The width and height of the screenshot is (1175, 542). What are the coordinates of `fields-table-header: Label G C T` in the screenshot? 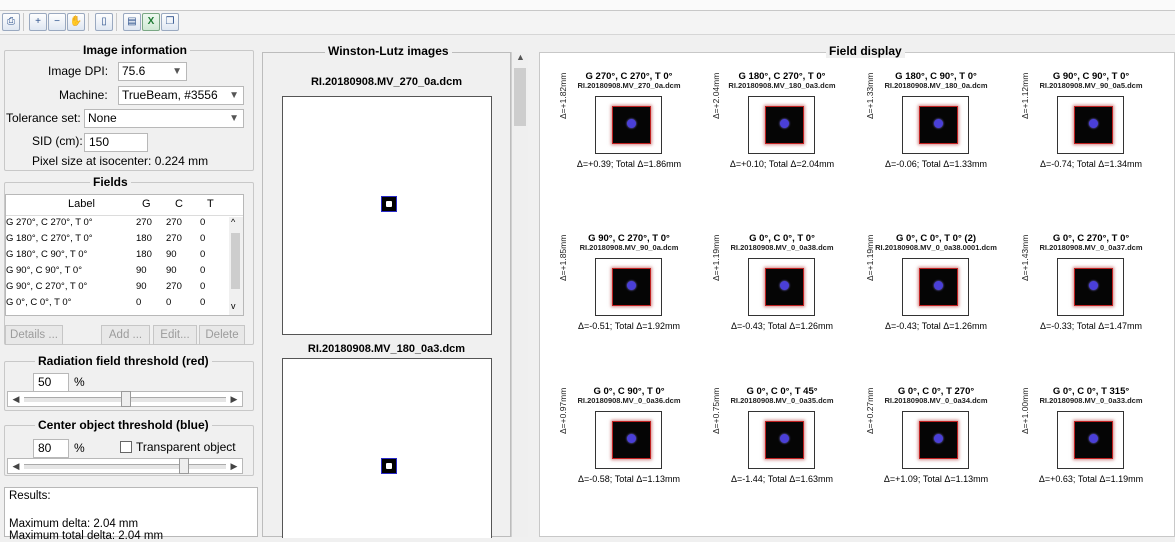 It's located at (124, 205).